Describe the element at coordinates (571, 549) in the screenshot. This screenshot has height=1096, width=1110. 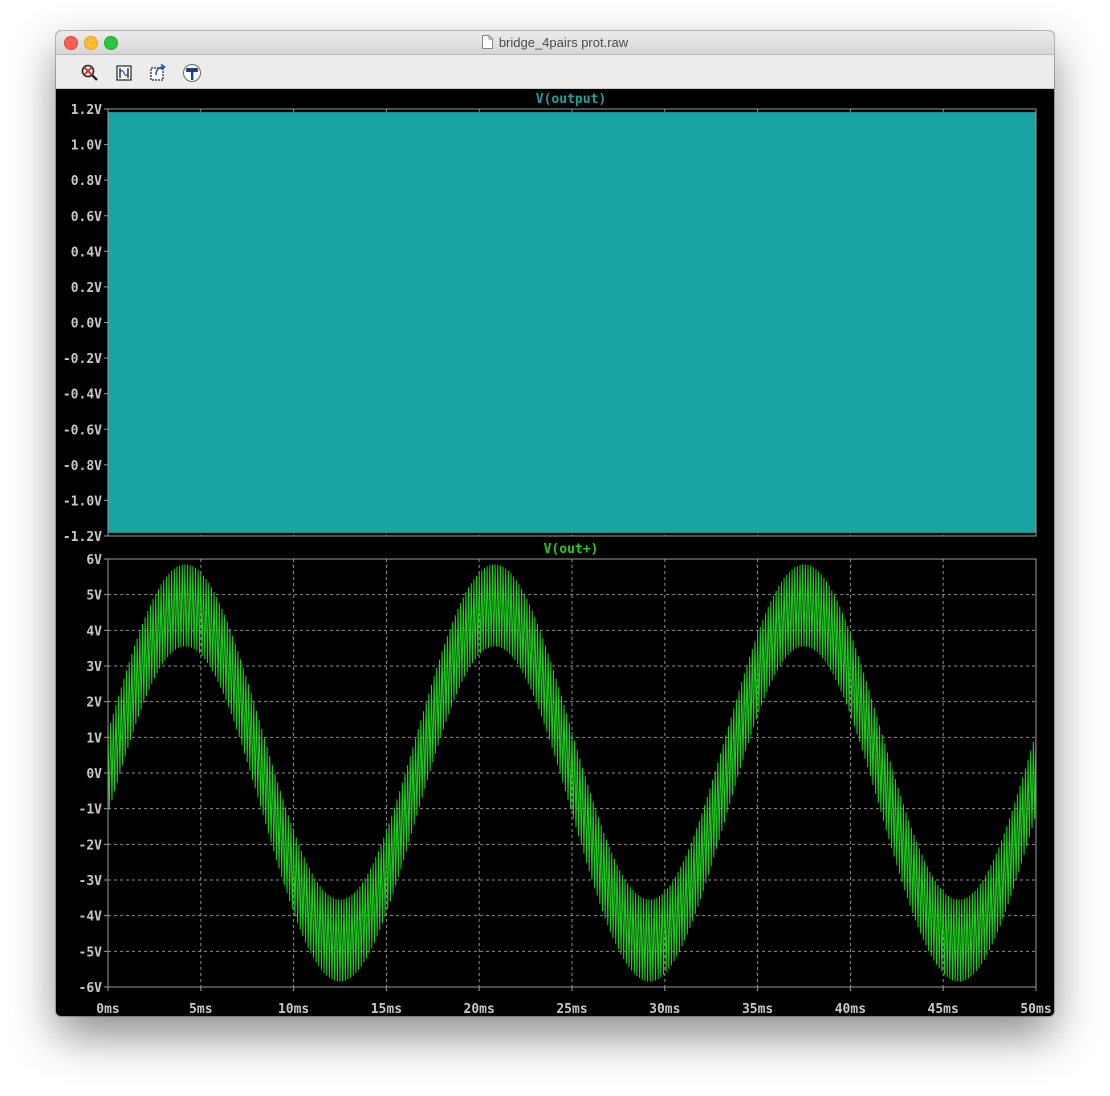
I see `pane-outplus-title: V(out+)` at that location.